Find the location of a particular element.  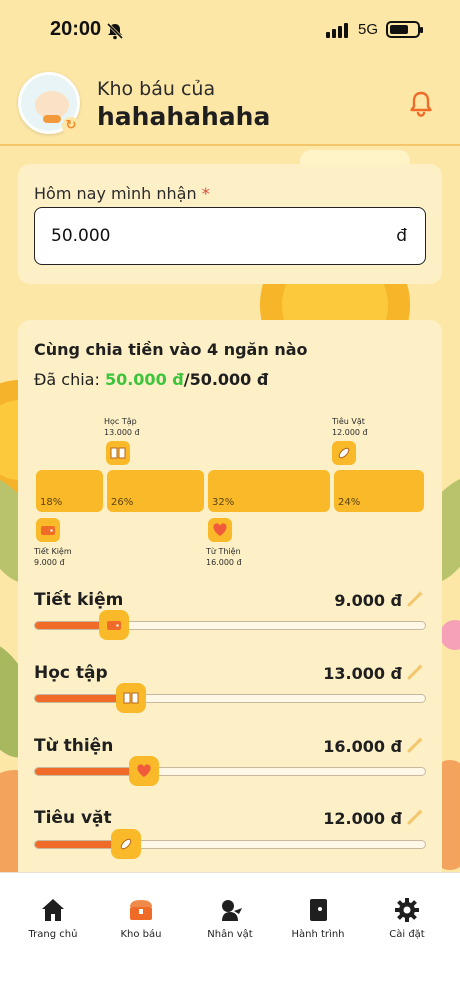

book-icon is located at coordinates (118, 453).